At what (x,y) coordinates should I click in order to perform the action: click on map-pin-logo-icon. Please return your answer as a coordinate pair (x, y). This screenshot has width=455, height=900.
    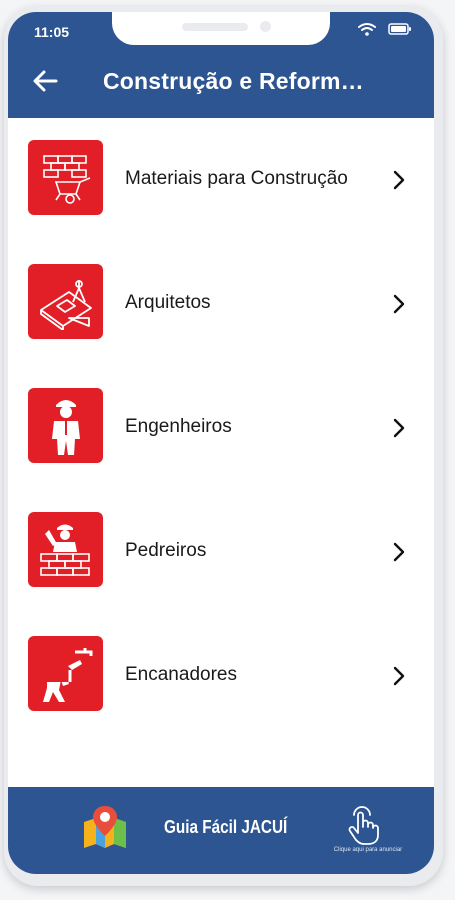
    Looking at the image, I should click on (105, 827).